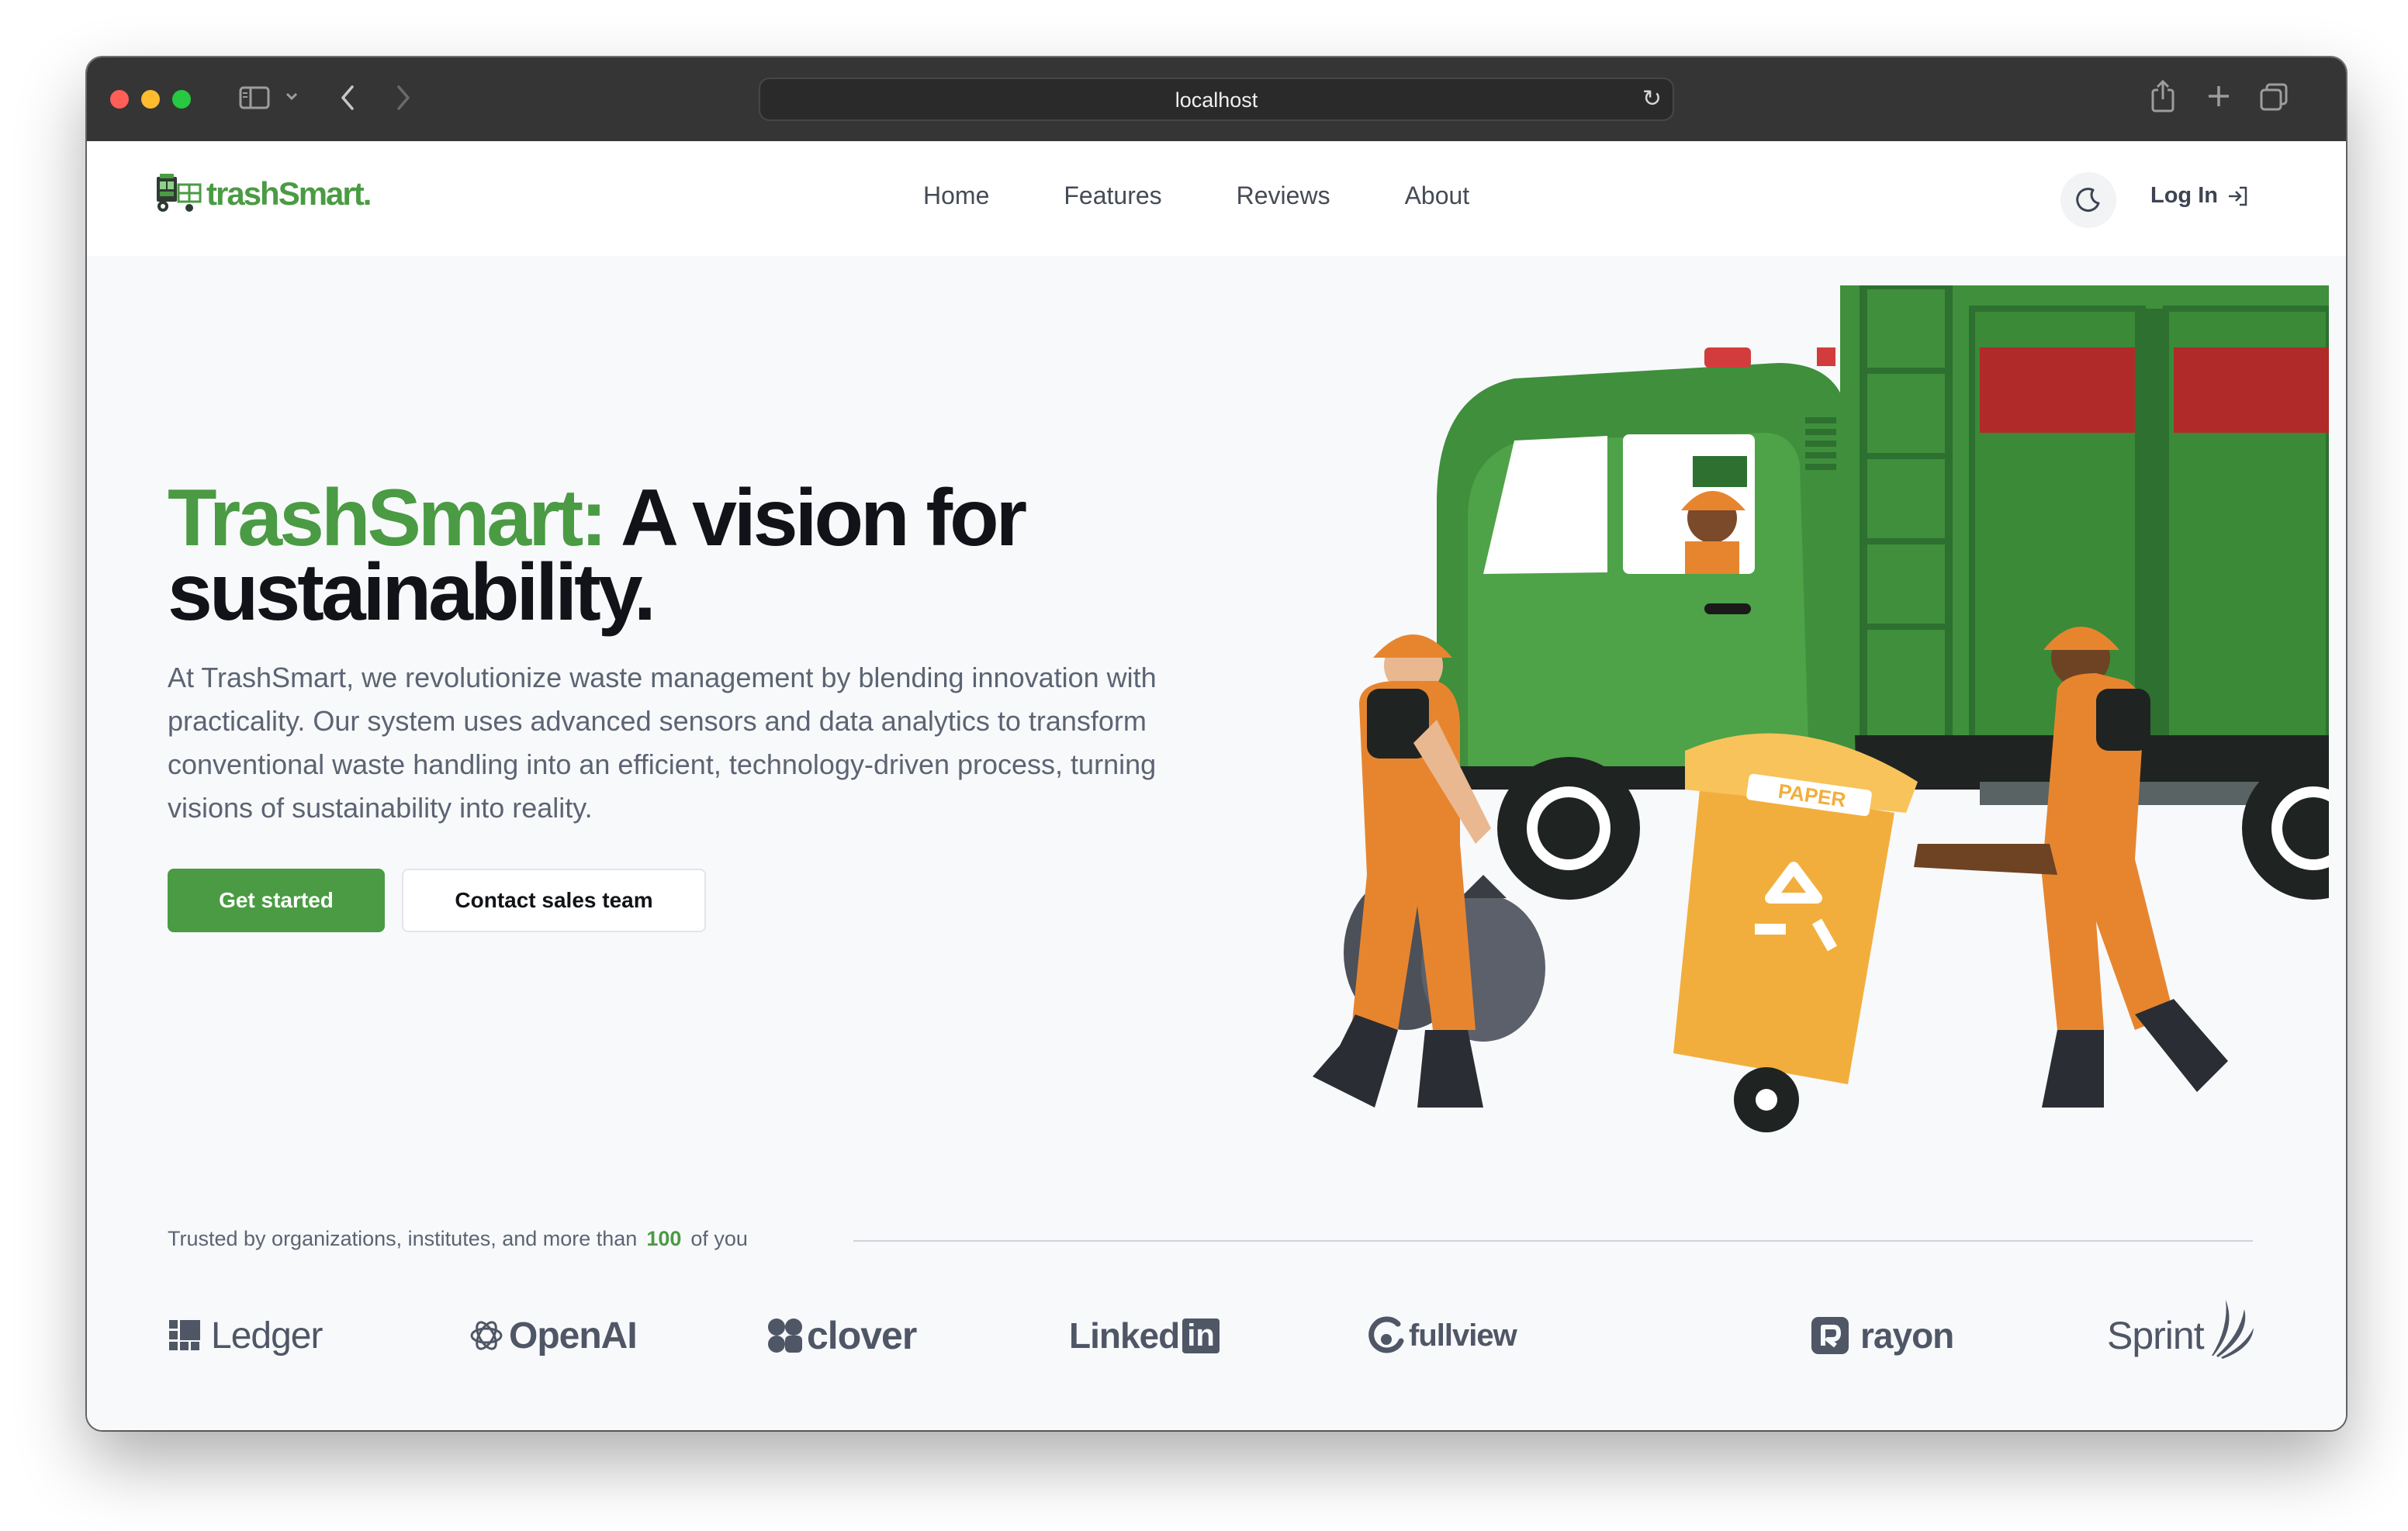 The height and width of the screenshot is (1531, 2408). What do you see at coordinates (119, 99) in the screenshot?
I see `close-window-button` at bounding box center [119, 99].